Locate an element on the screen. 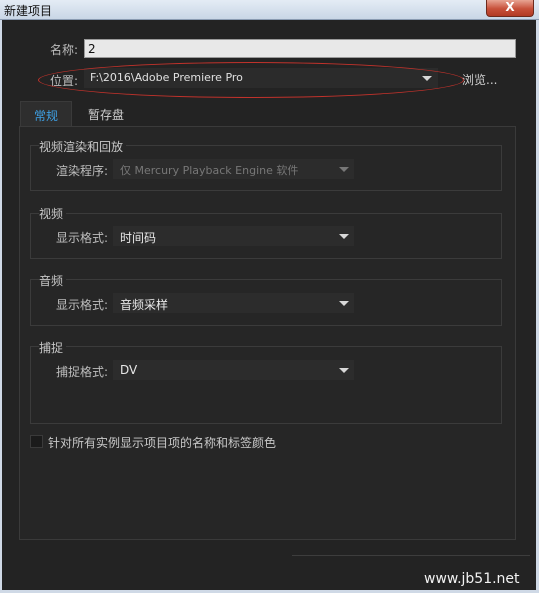  video-title: 视频 is located at coordinates (53, 213).